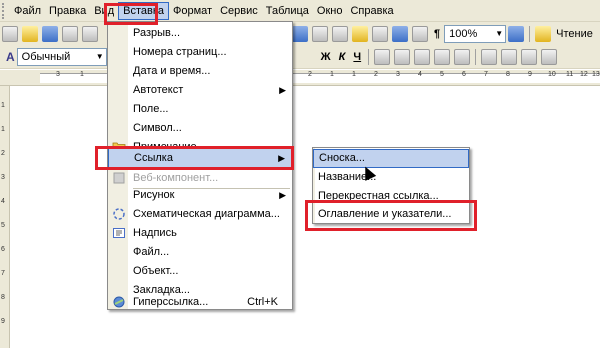  Describe the element at coordinates (27, 11) in the screenshot. I see `menu-file: Файл` at that location.